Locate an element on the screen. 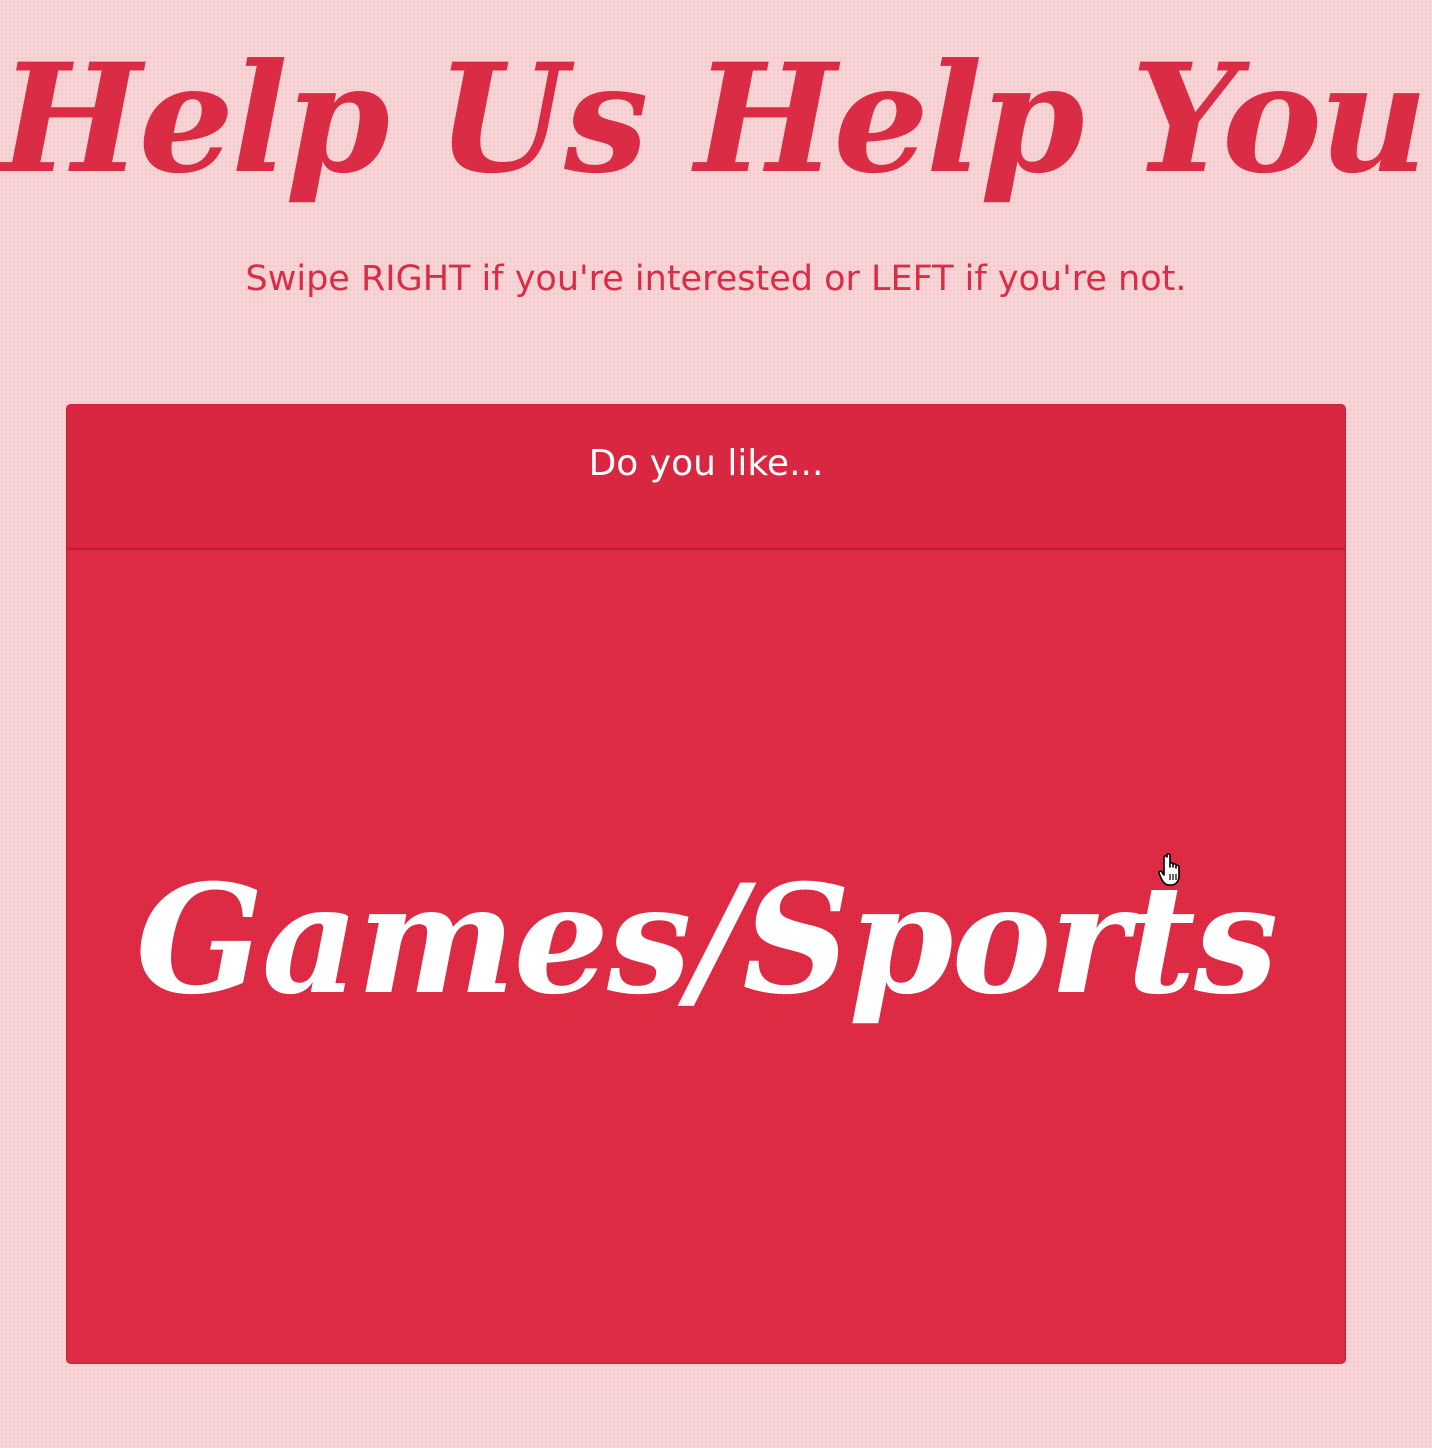 Image resolution: width=1432 pixels, height=1448 pixels. hand-pointer-icon is located at coordinates (1169, 869).